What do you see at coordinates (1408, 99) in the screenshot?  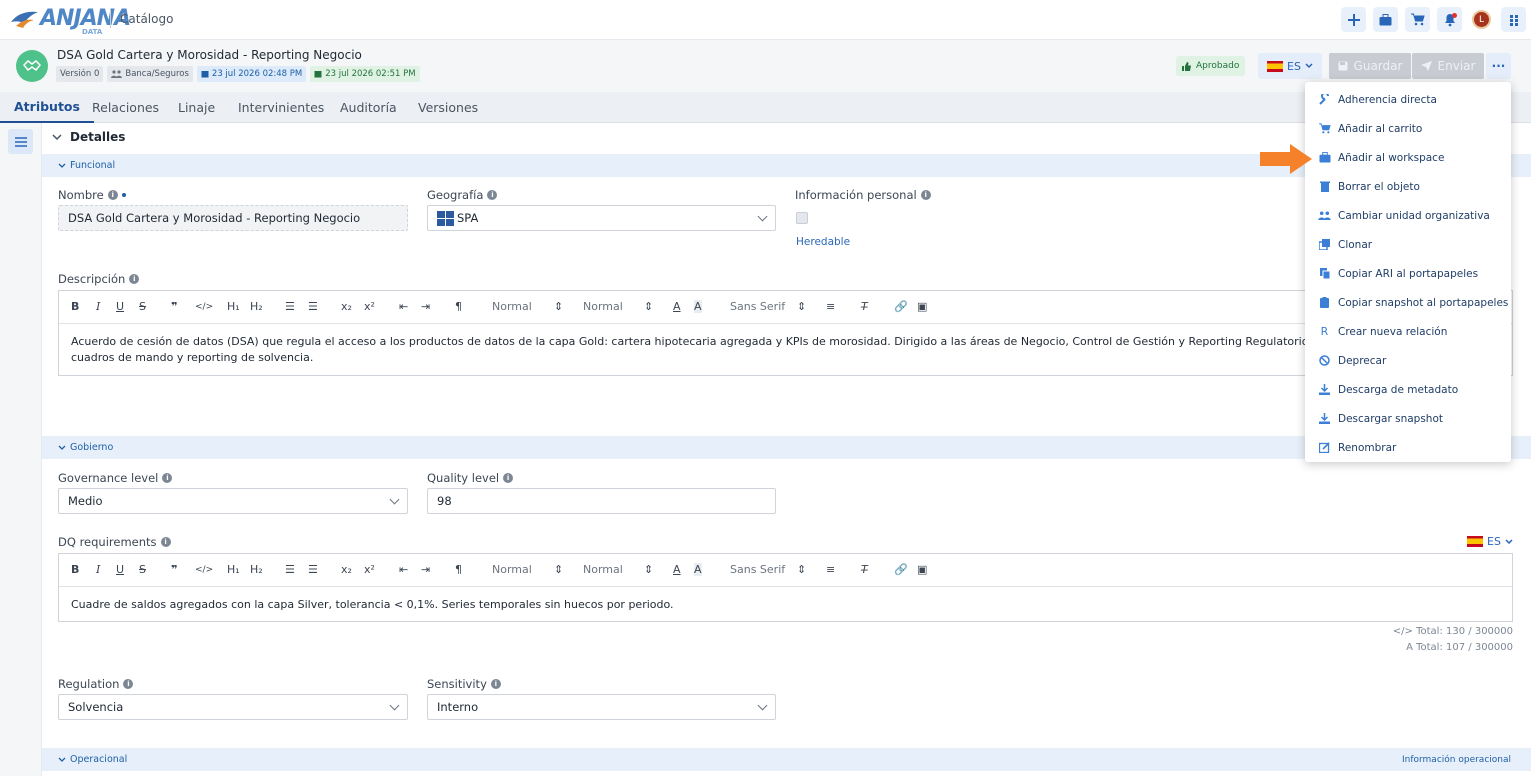 I see `menu-item-adherencia: Adherencia directa` at bounding box center [1408, 99].